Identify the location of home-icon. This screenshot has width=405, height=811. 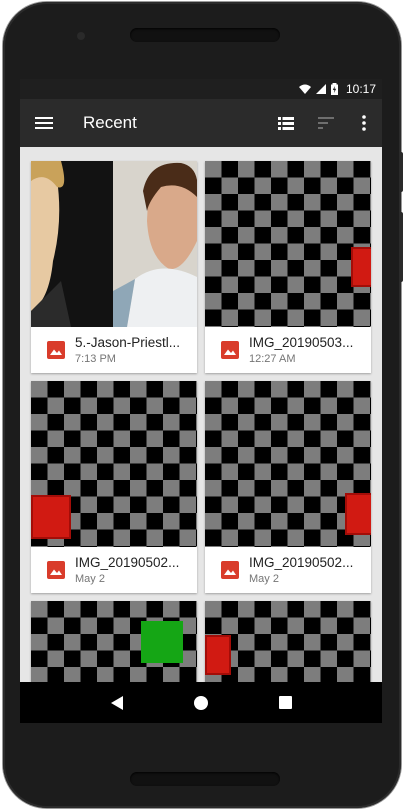
(201, 702).